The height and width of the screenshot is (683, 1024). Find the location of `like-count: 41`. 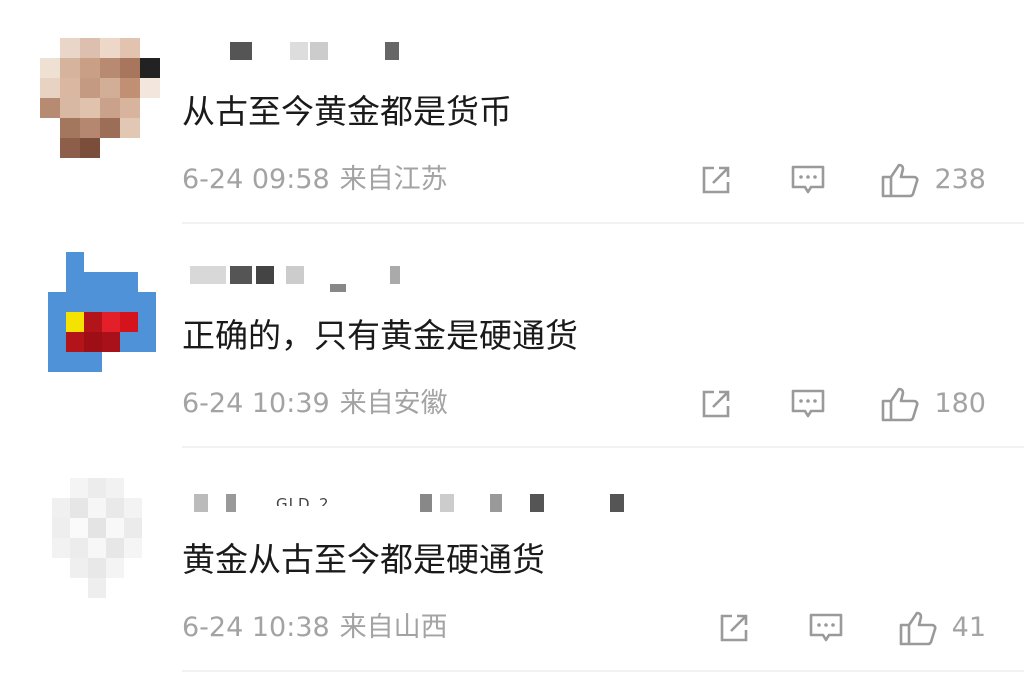

like-count: 41 is located at coordinates (968, 627).